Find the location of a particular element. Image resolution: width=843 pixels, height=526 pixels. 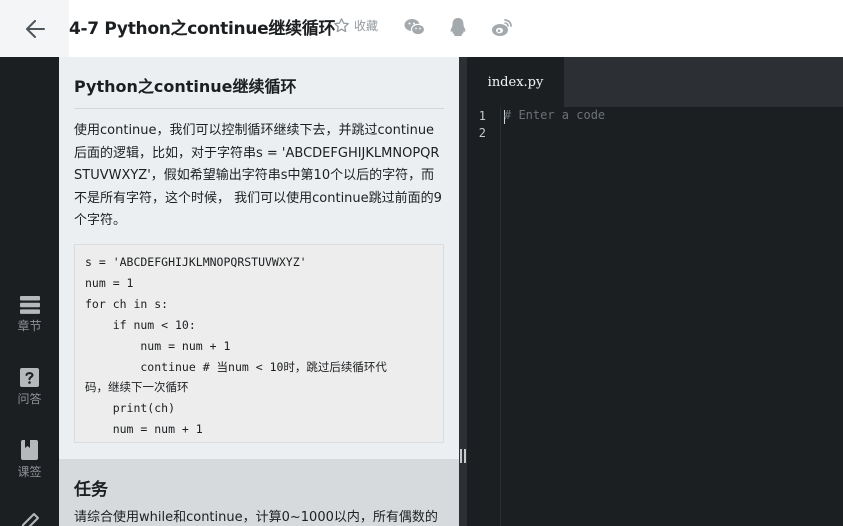

back-button is located at coordinates (34, 28).